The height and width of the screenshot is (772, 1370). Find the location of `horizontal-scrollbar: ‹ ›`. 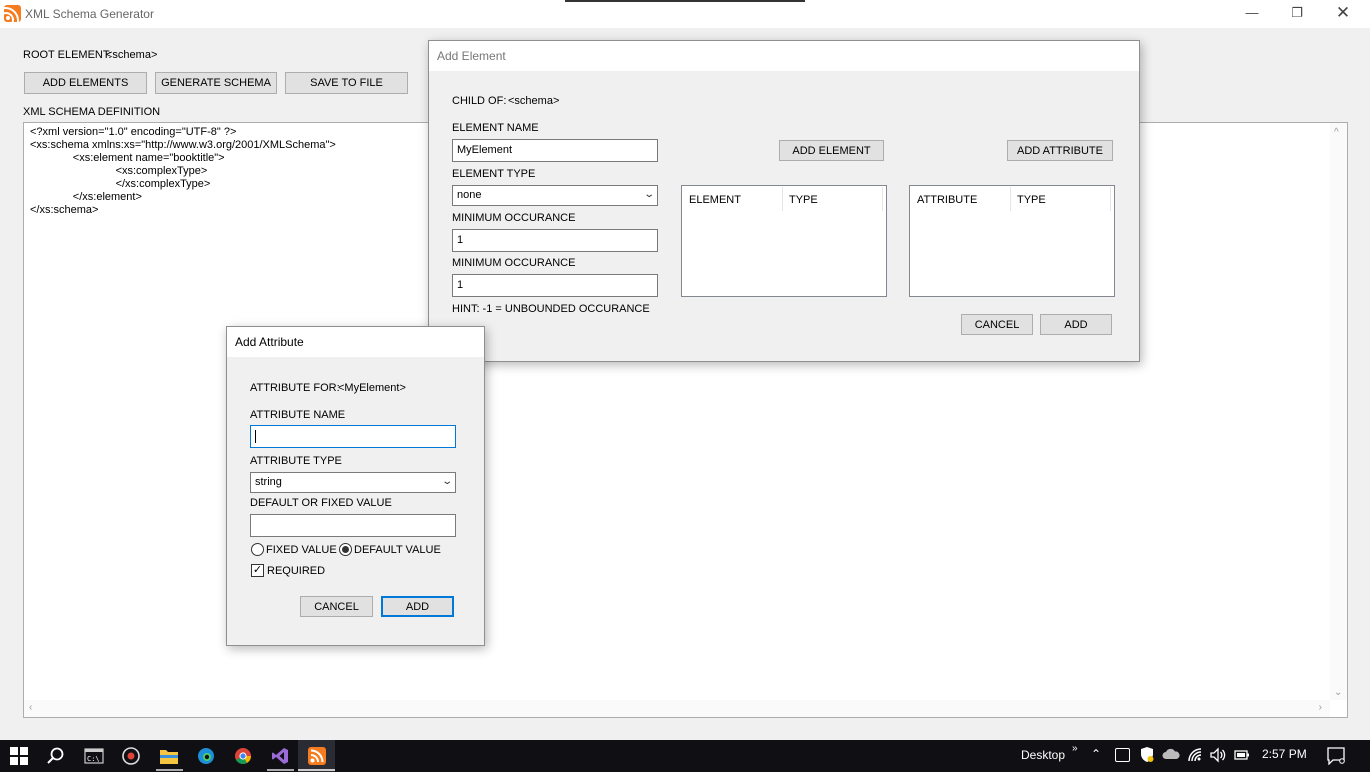

horizontal-scrollbar: ‹ › is located at coordinates (677, 708).